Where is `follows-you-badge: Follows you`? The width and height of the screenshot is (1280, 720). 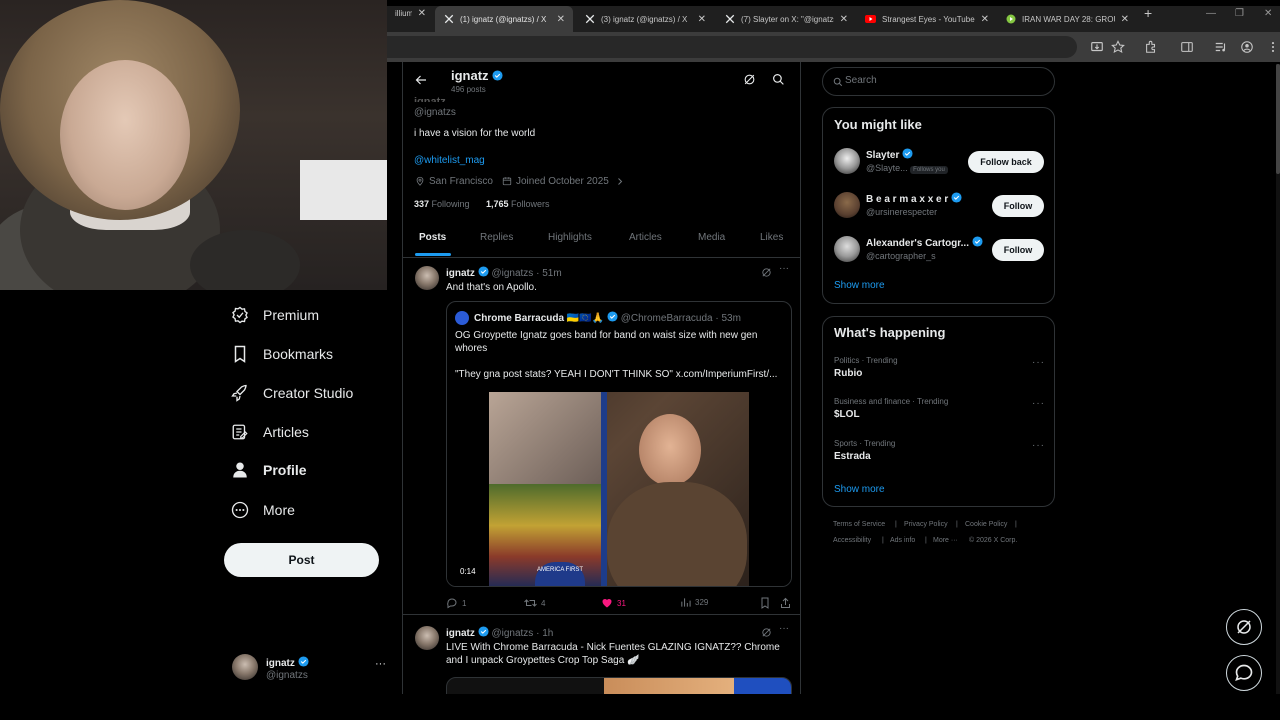
follows-you-badge: Follows you is located at coordinates (929, 170).